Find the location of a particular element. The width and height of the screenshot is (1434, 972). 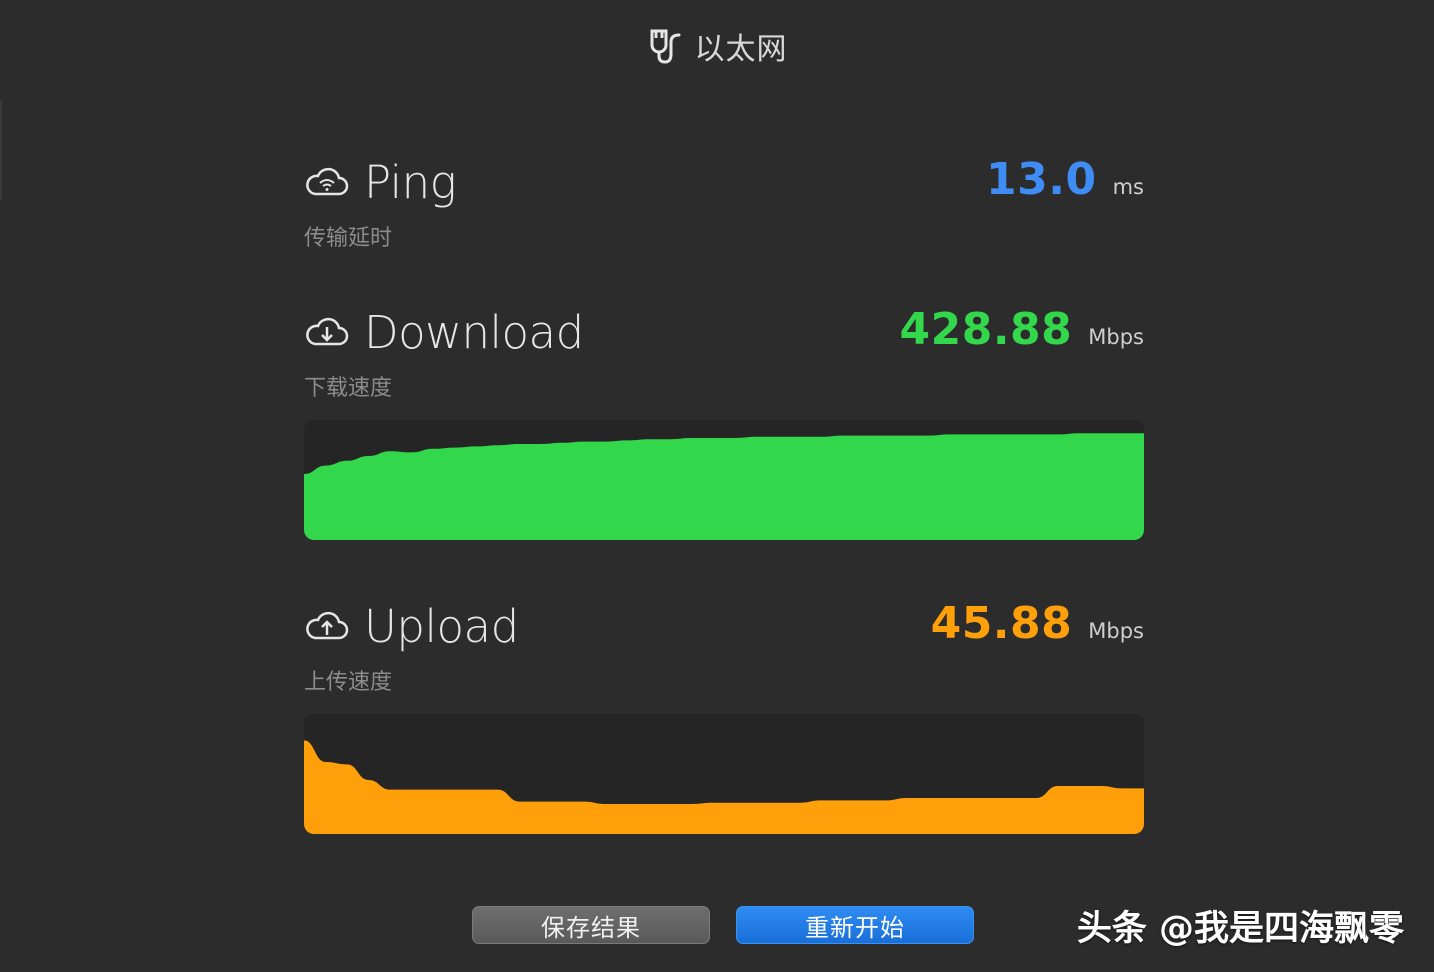

download-graph is located at coordinates (724, 480).